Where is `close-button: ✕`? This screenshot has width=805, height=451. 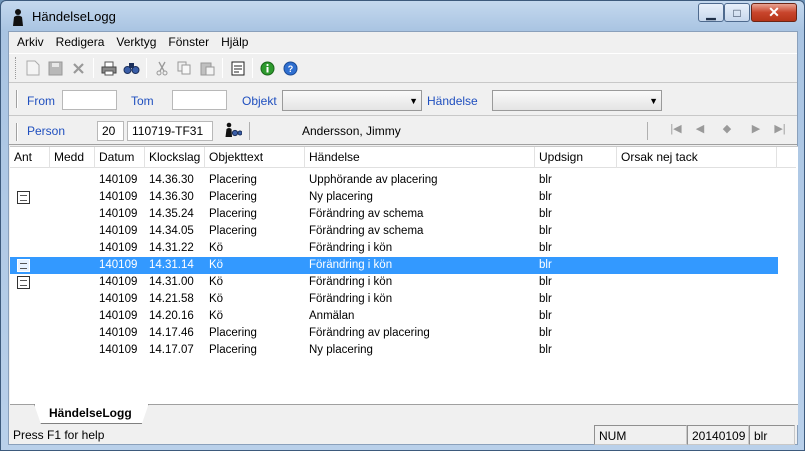 close-button: ✕ is located at coordinates (774, 12).